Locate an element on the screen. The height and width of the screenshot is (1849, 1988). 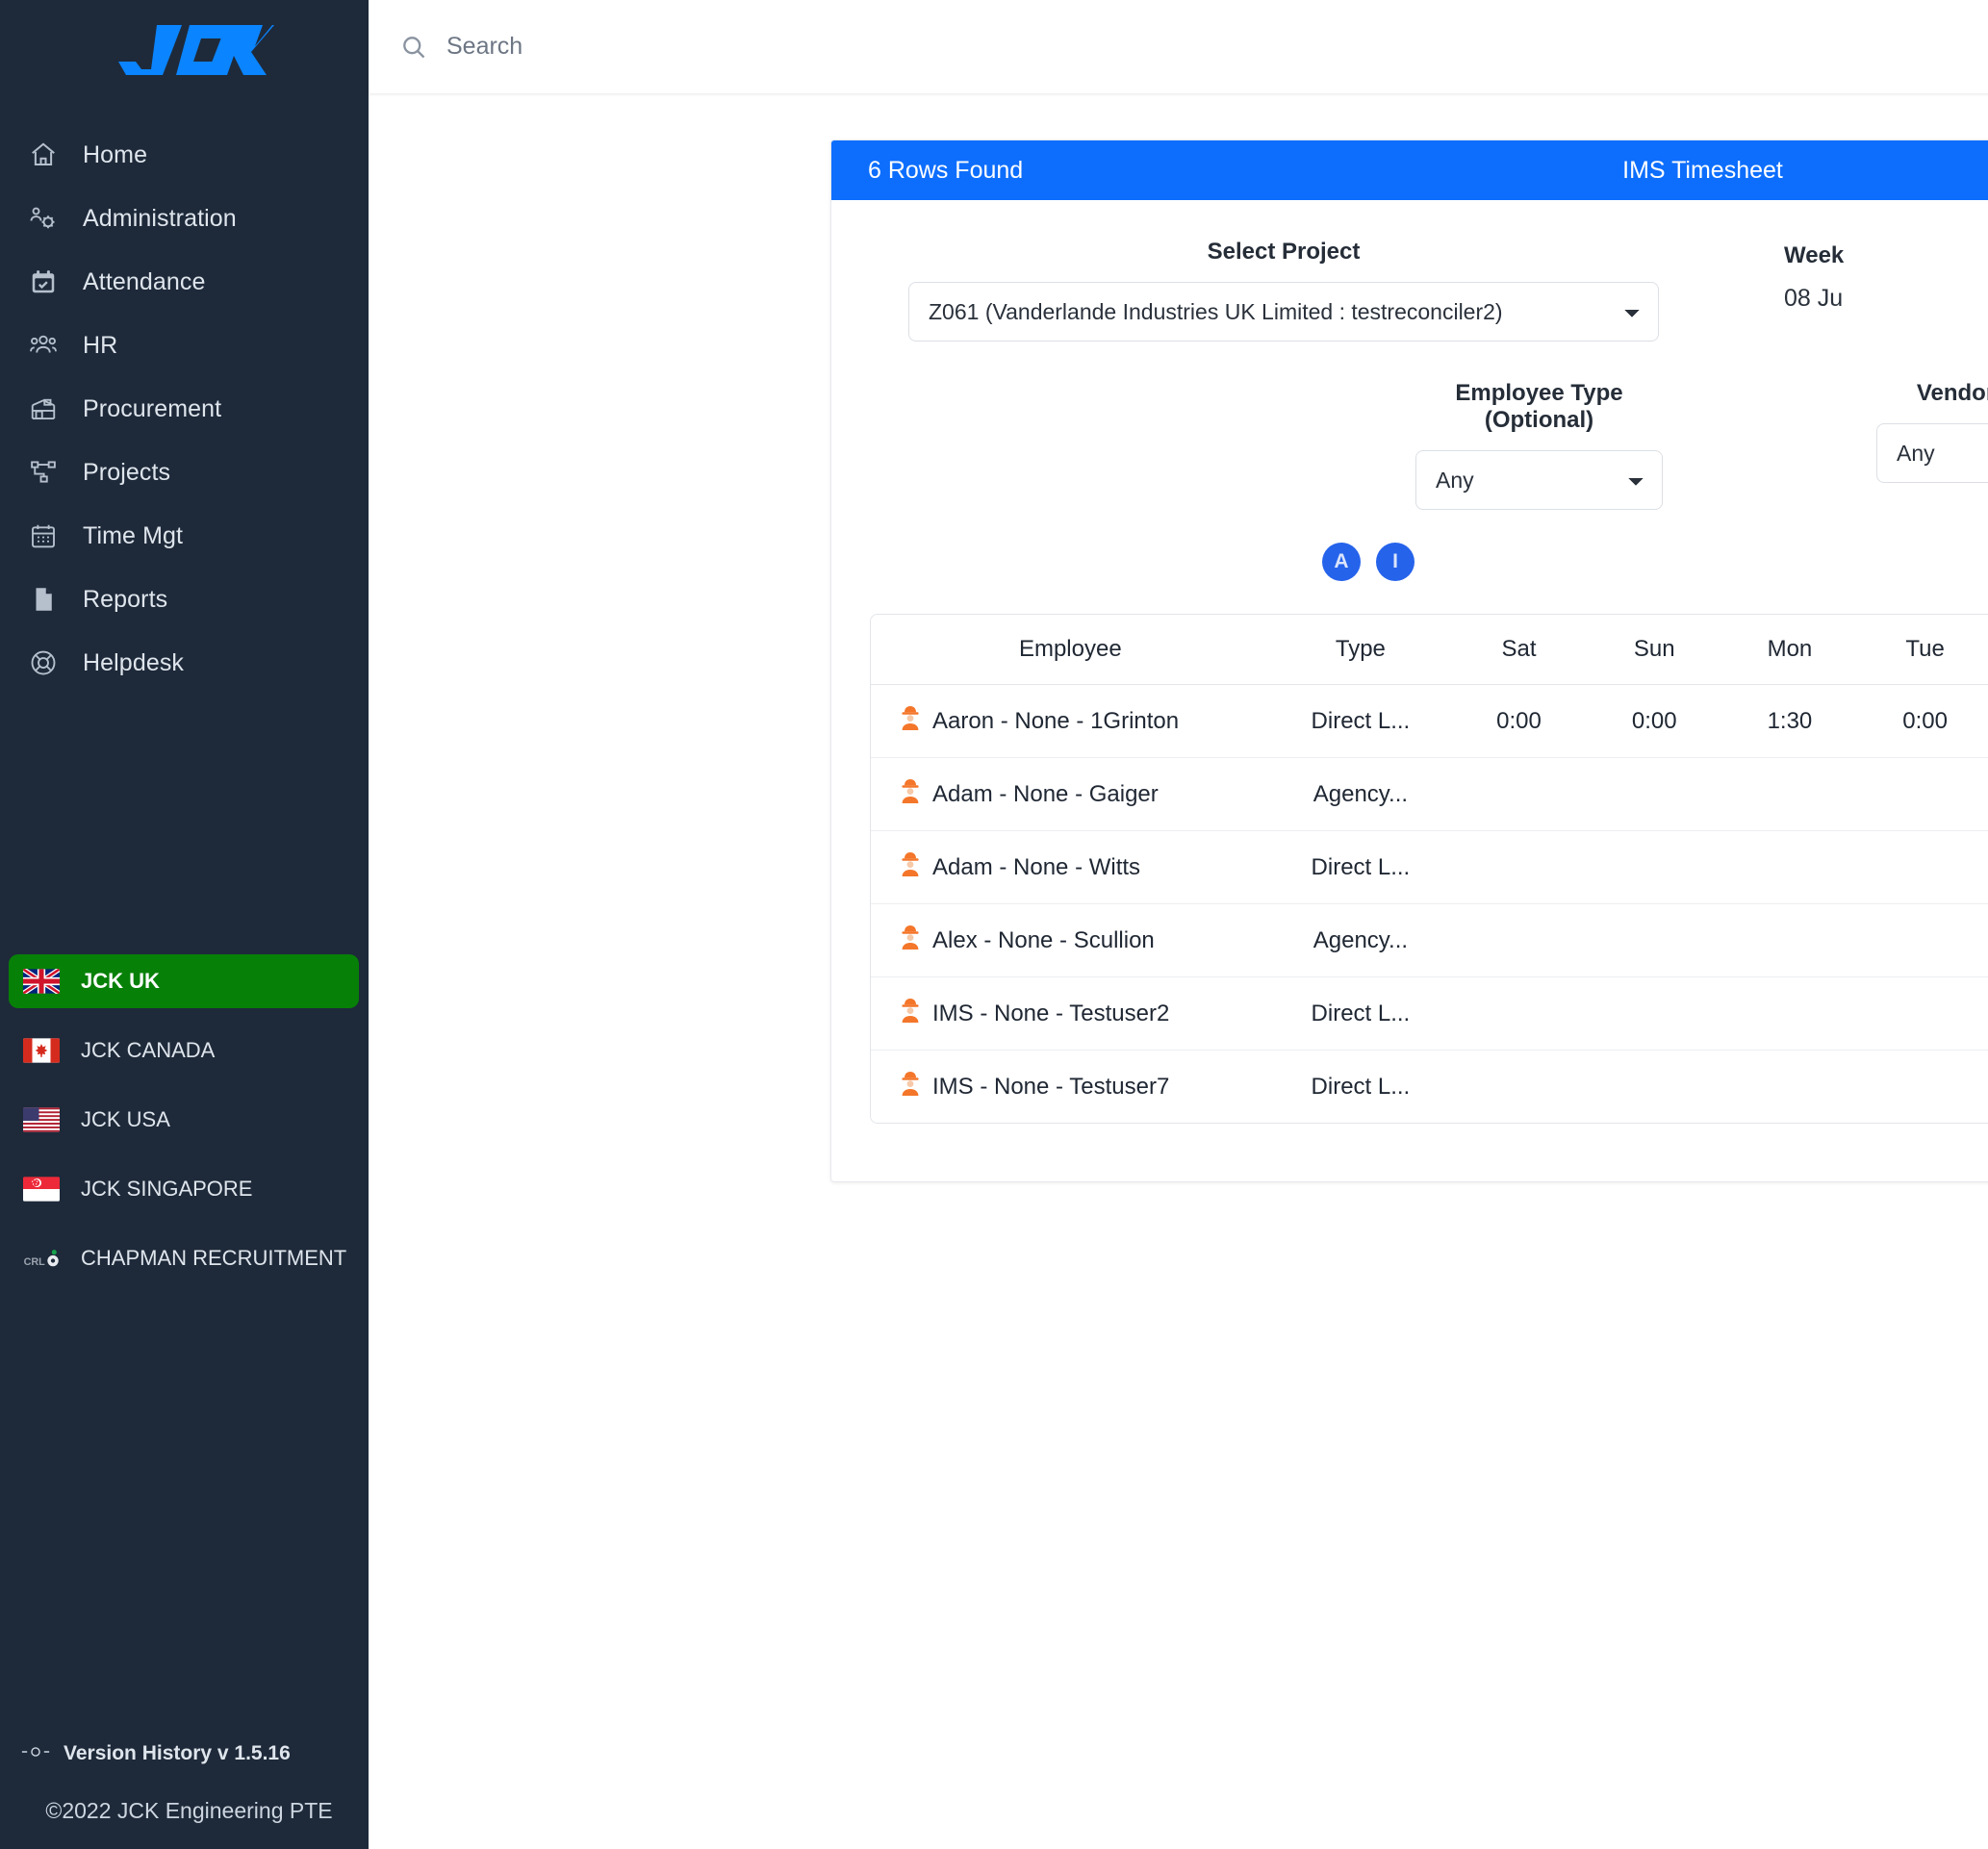
sidebar-item-time-mgt: Time Mgt is located at coordinates (184, 536).